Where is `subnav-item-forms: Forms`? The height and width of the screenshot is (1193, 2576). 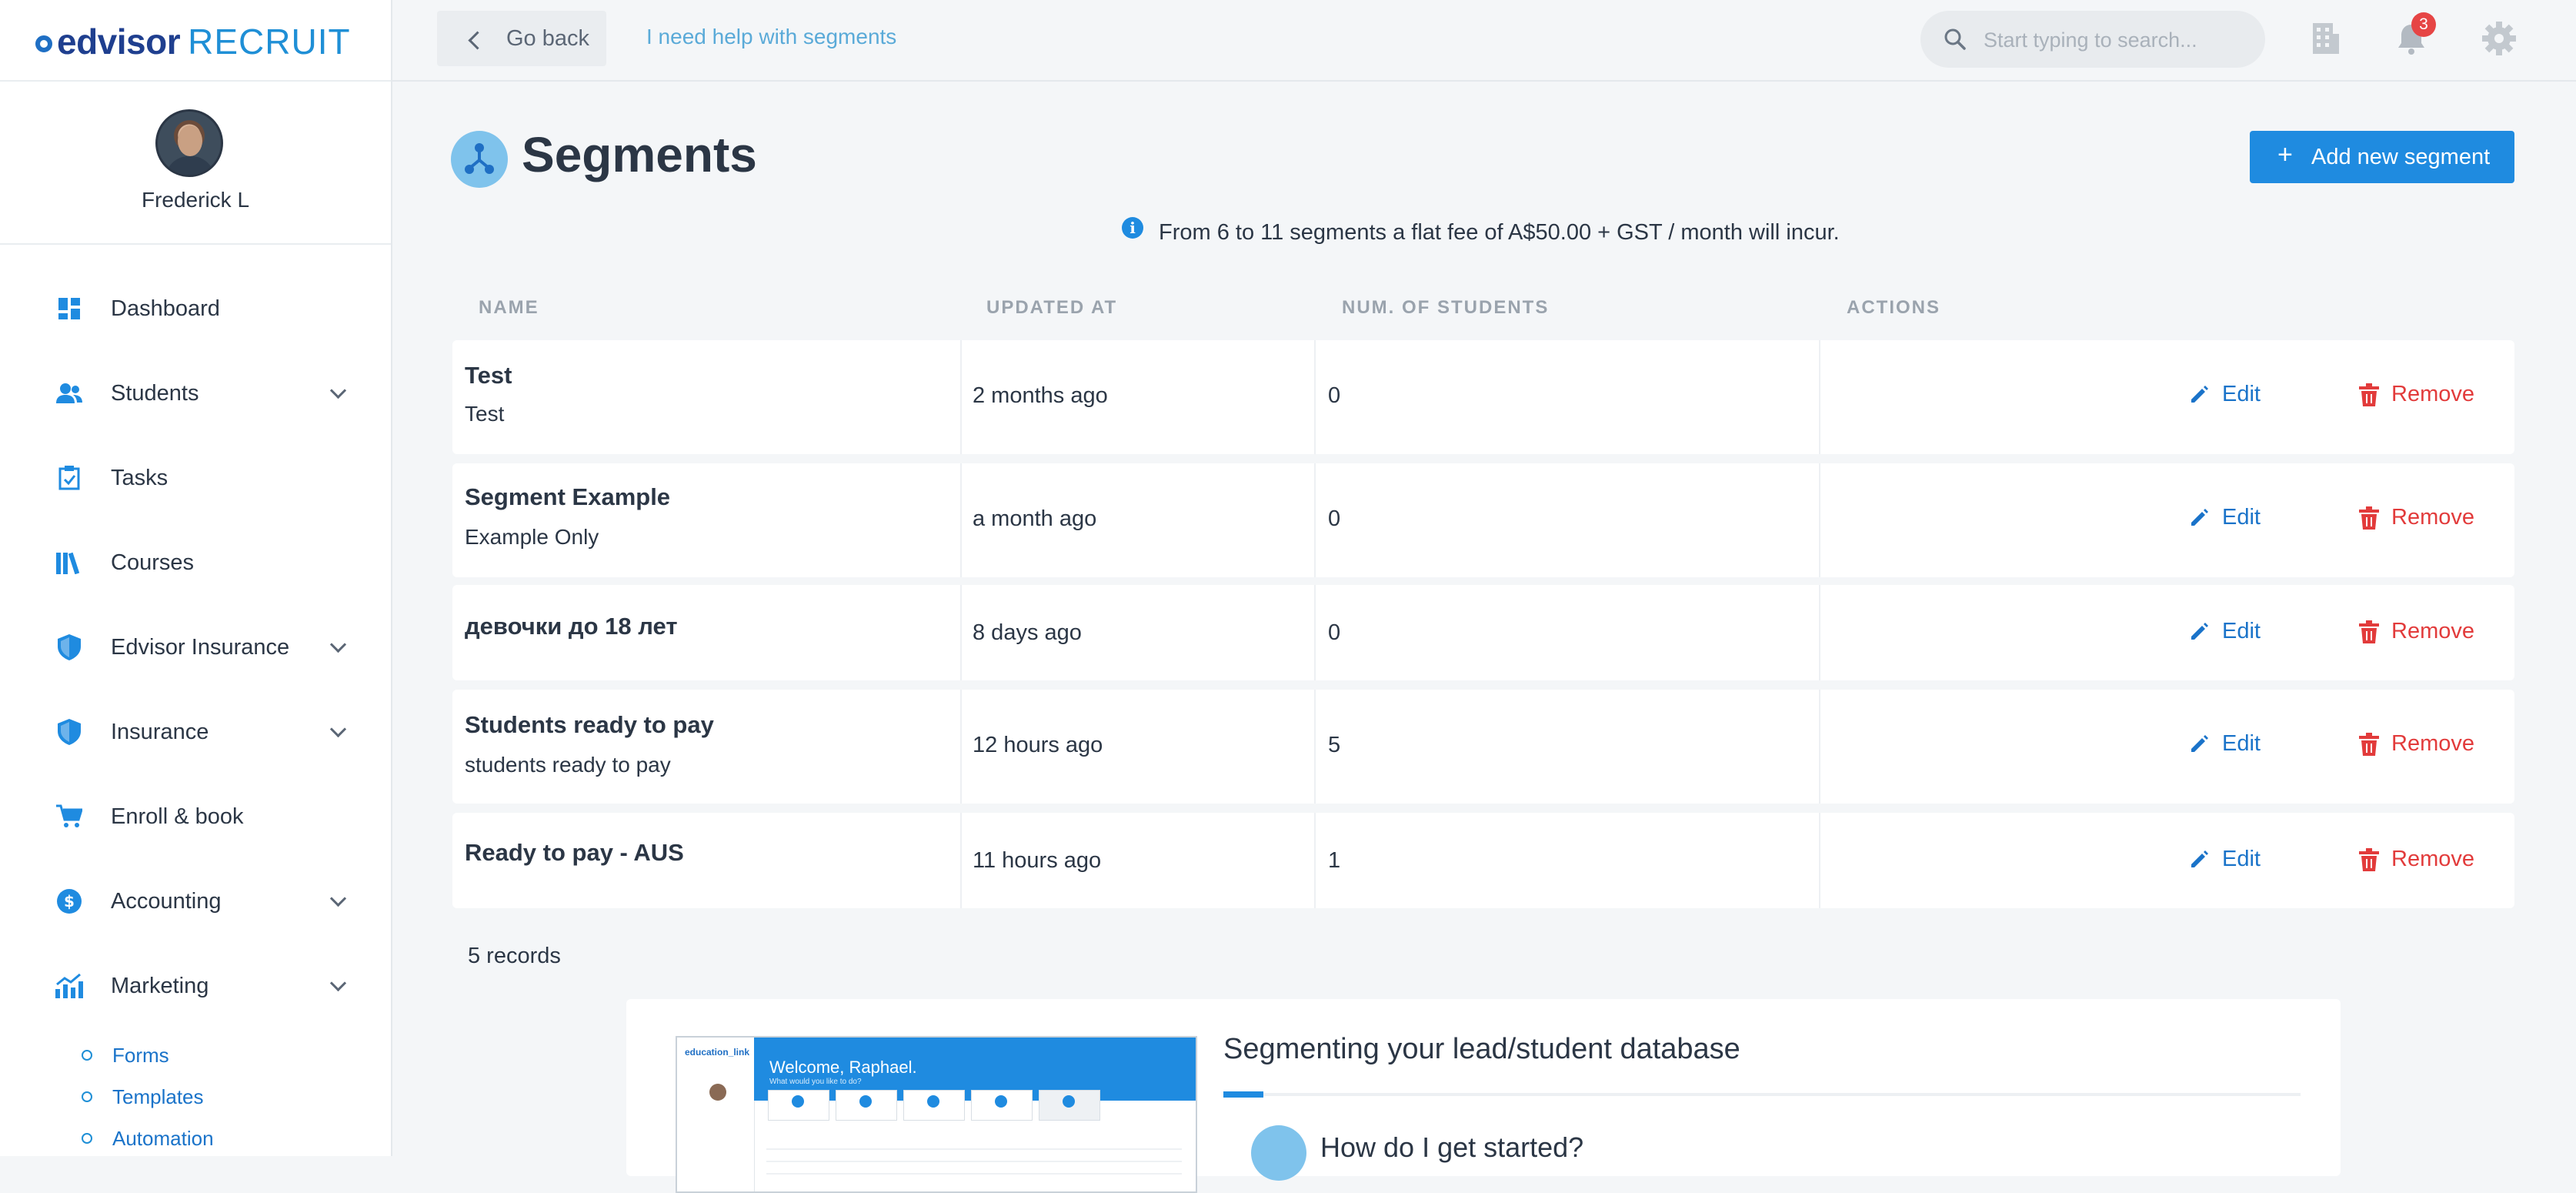 subnav-item-forms: Forms is located at coordinates (195, 1055).